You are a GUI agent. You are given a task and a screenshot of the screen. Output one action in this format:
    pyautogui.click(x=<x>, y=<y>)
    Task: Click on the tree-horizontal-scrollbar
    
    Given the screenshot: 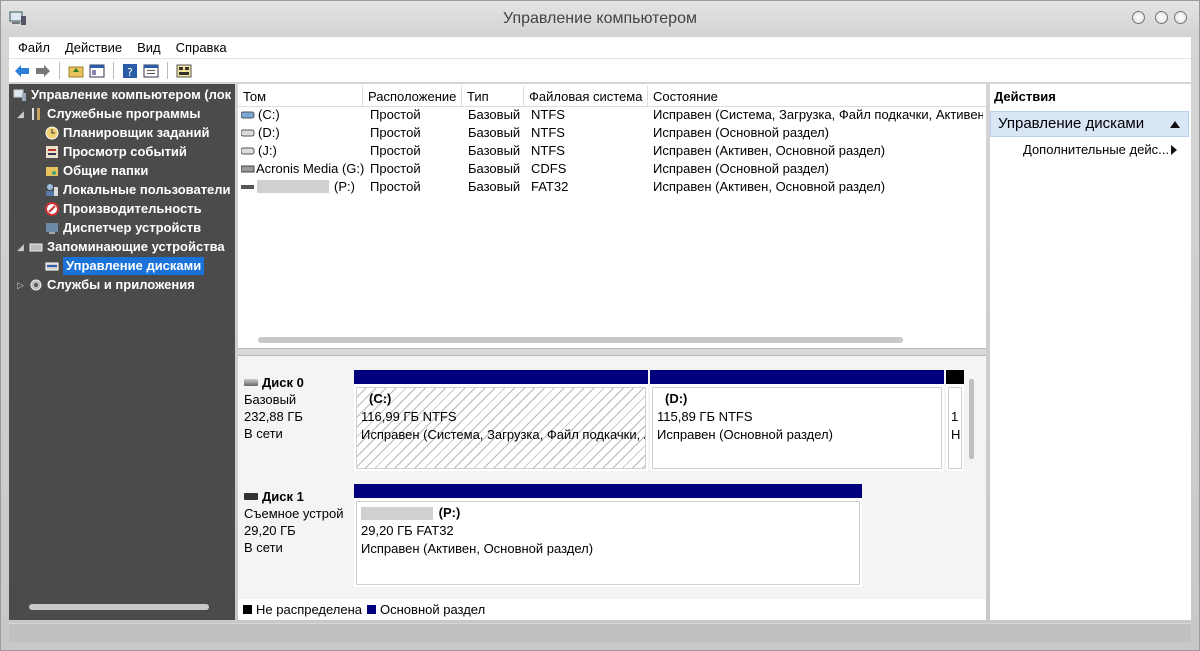 What is the action you would take?
    pyautogui.click(x=119, y=607)
    